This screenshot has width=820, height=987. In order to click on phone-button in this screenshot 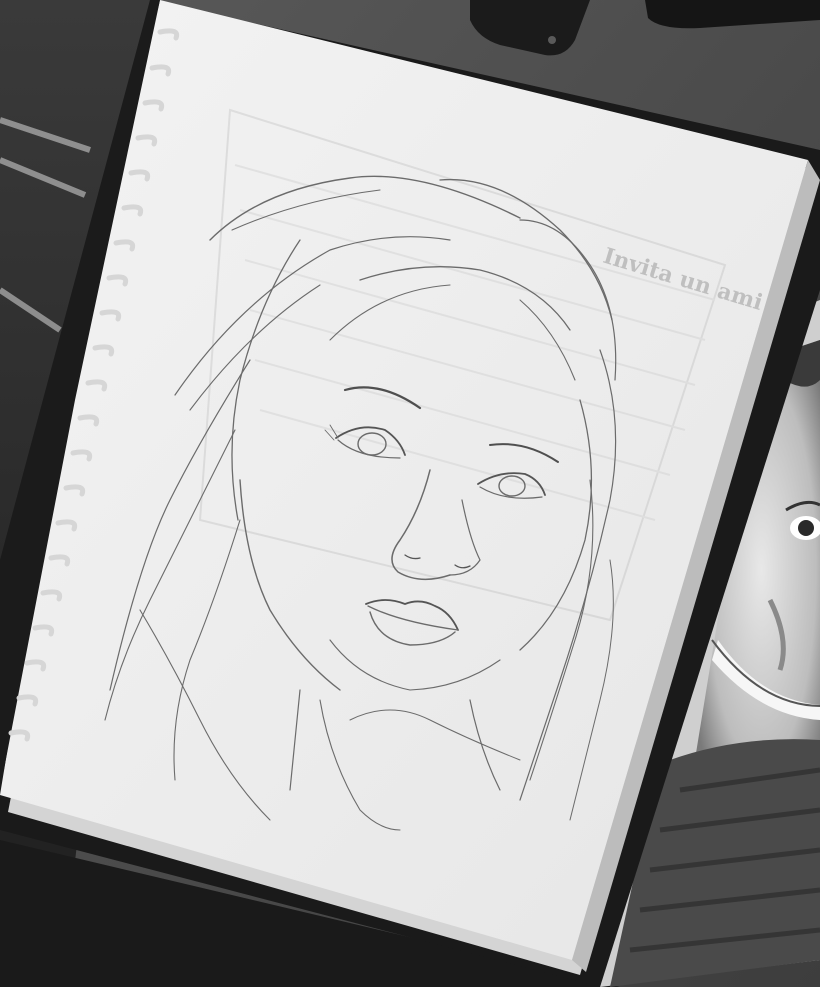, I will do `click(552, 40)`.